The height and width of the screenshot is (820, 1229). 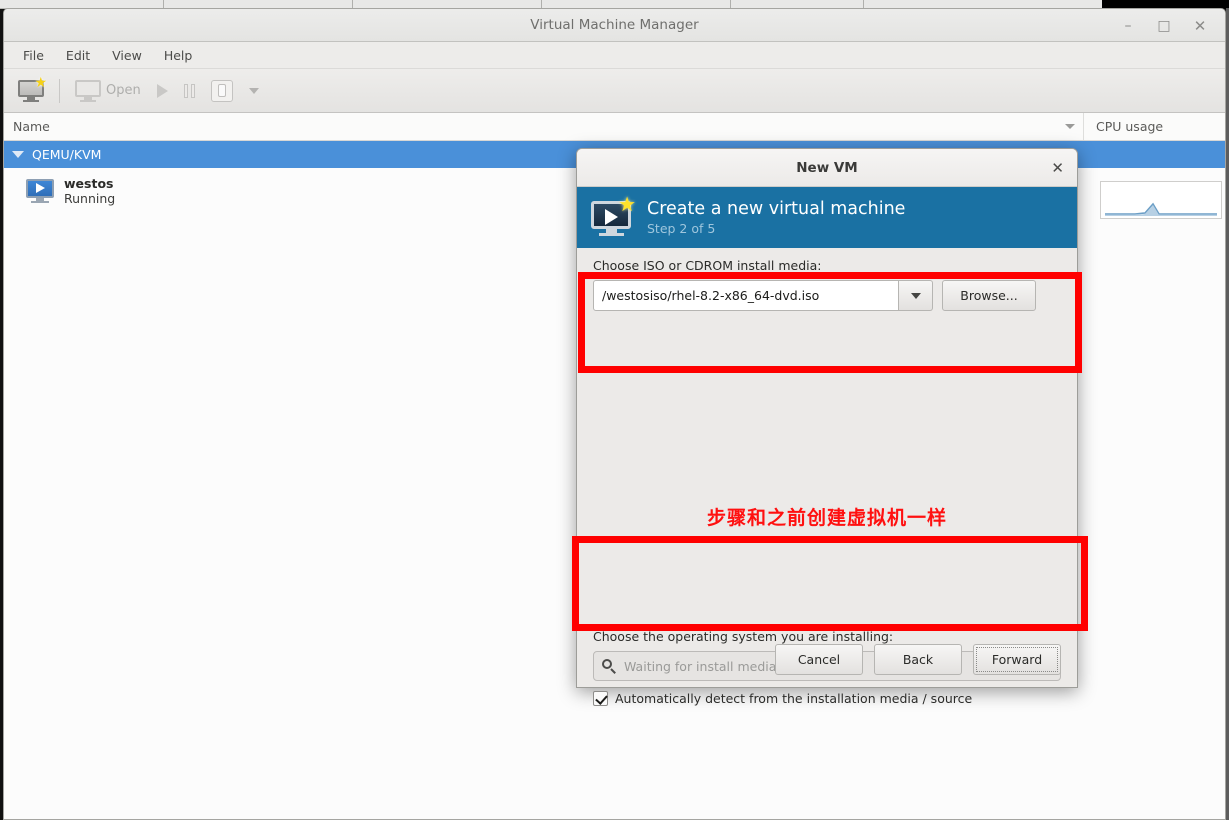 I want to click on vm-running-icon, so click(x=40, y=190).